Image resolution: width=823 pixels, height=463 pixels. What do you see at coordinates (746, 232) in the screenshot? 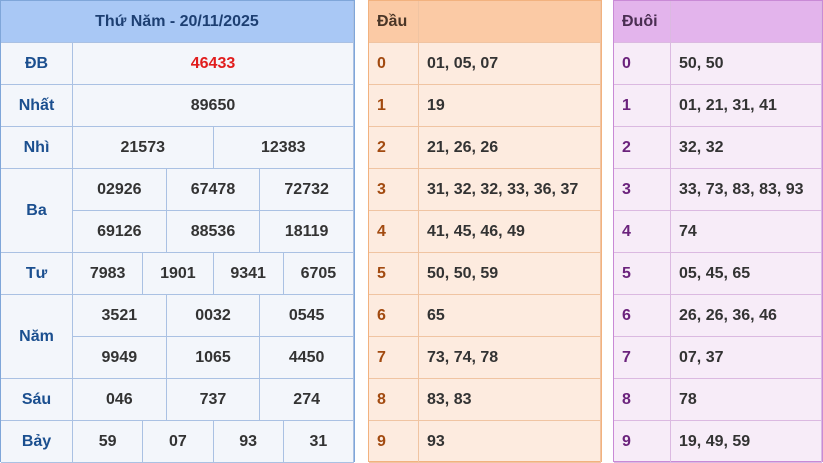
I see `duoi-values: 74` at bounding box center [746, 232].